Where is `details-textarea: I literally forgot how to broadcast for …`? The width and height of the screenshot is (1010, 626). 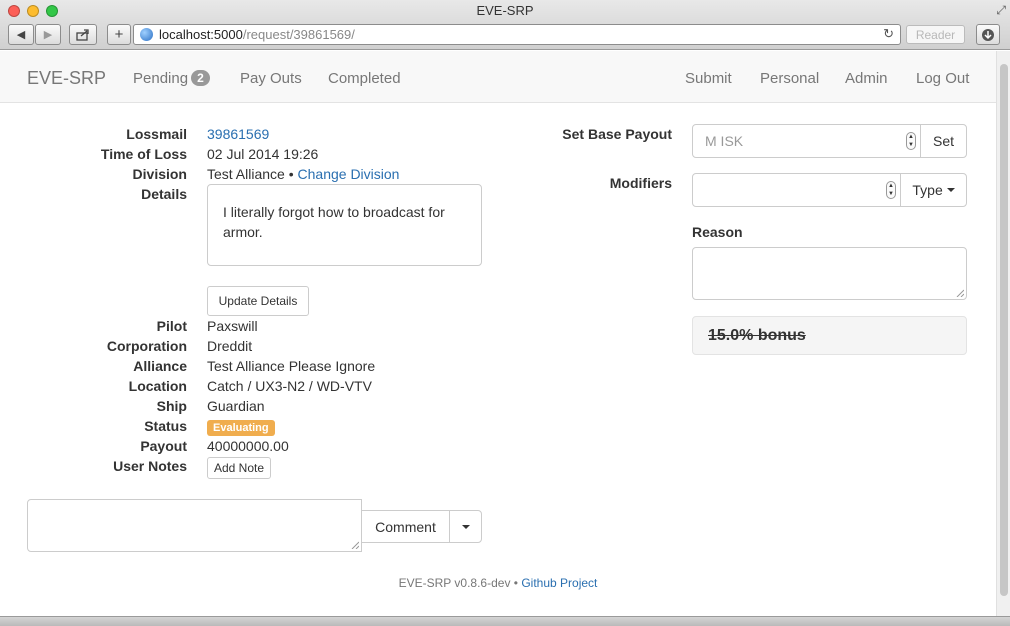
details-textarea: I literally forgot how to broadcast for … is located at coordinates (344, 225).